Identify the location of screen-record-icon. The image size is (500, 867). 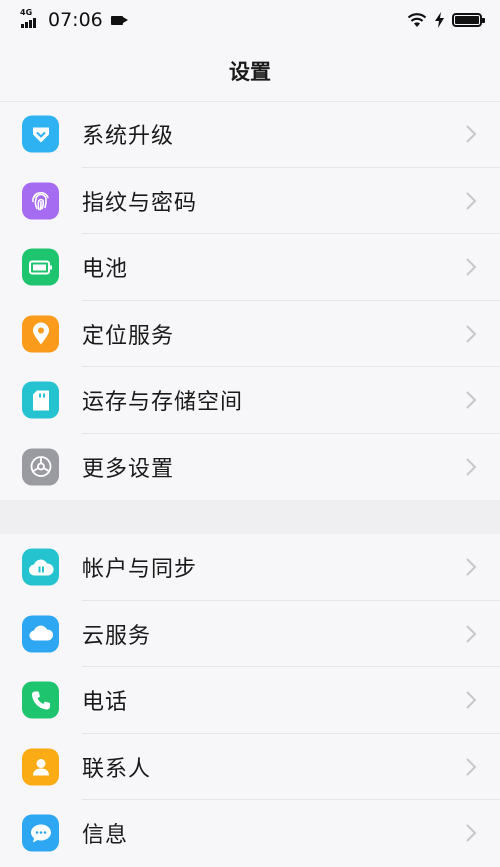
(119, 20).